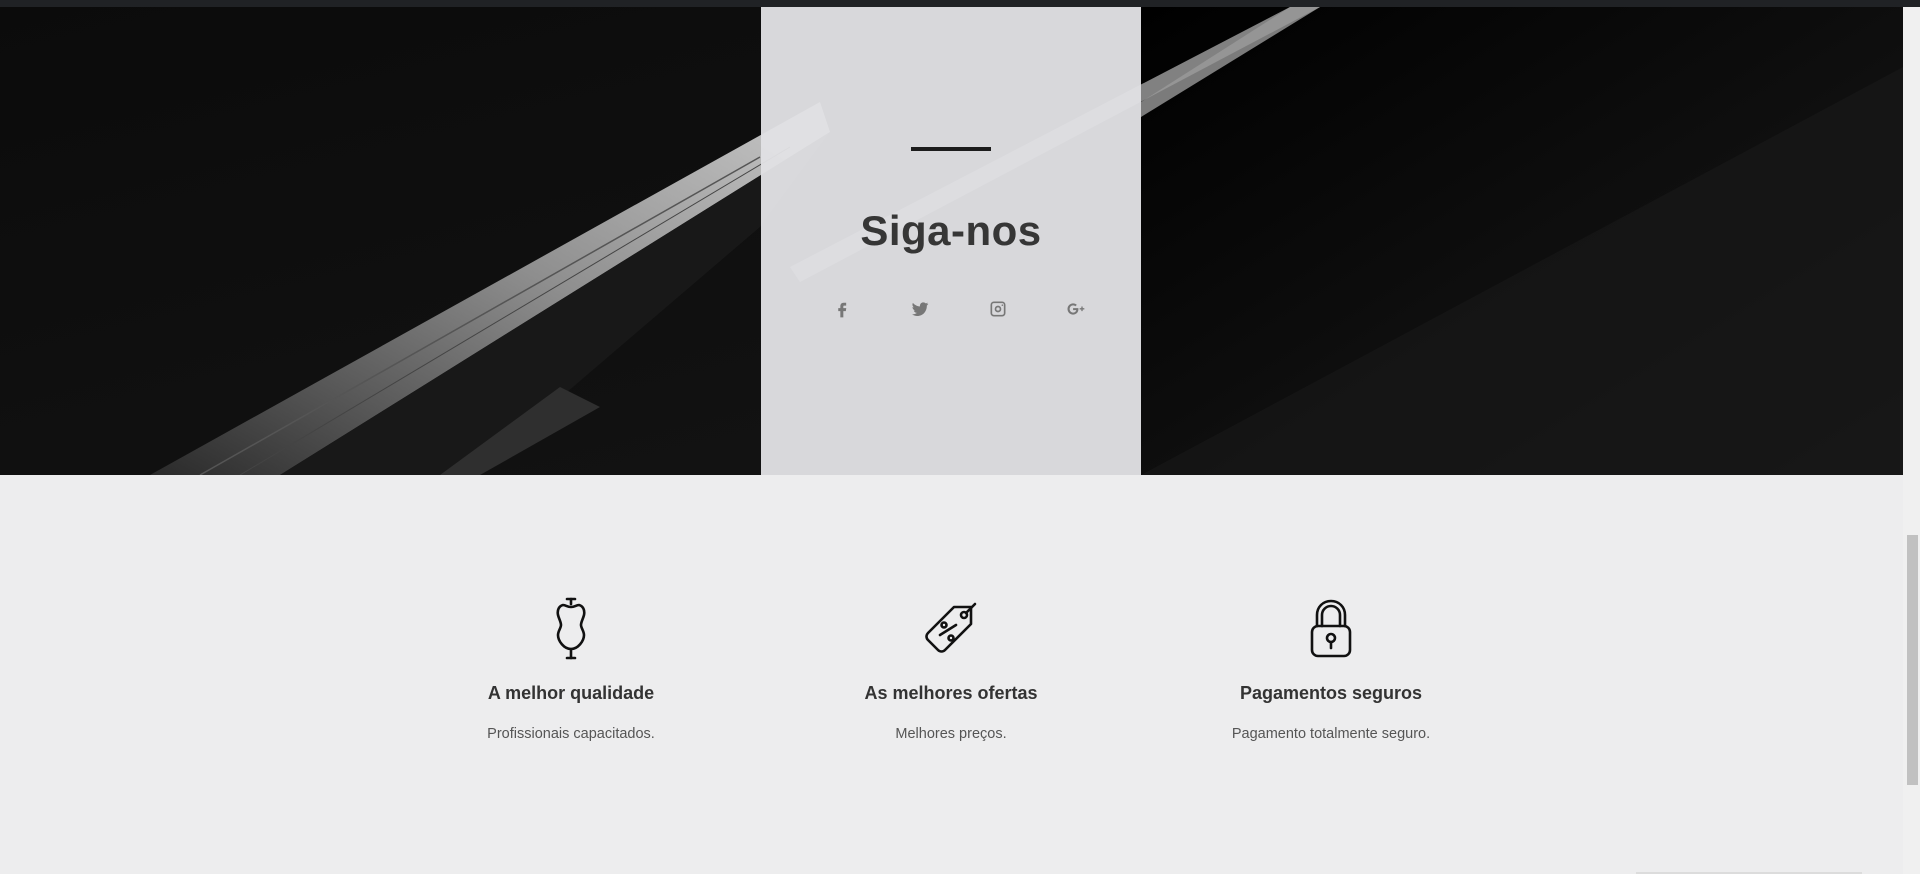 This screenshot has height=874, width=1920. I want to click on feature-offers: As melhores ofertas Melhores preços., so click(951, 668).